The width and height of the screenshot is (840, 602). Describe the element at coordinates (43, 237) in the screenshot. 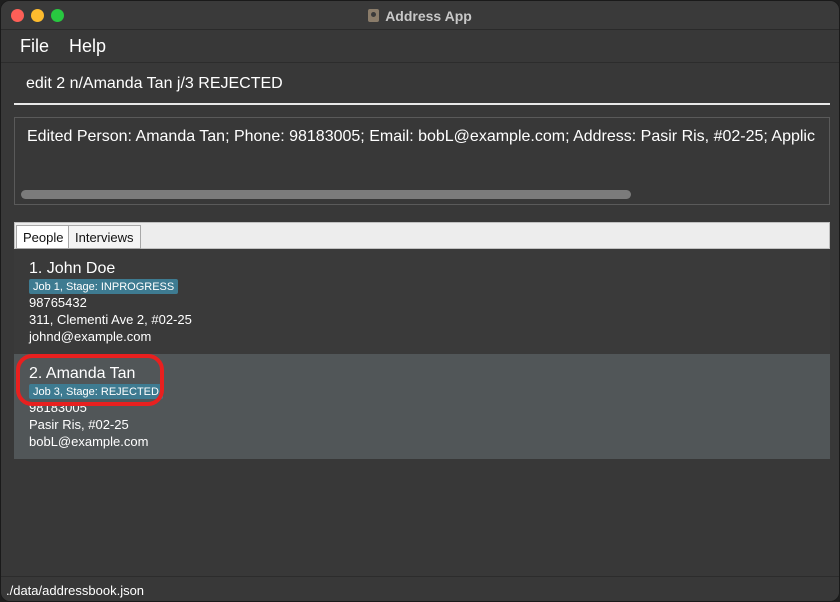

I see `tab-people: People` at that location.